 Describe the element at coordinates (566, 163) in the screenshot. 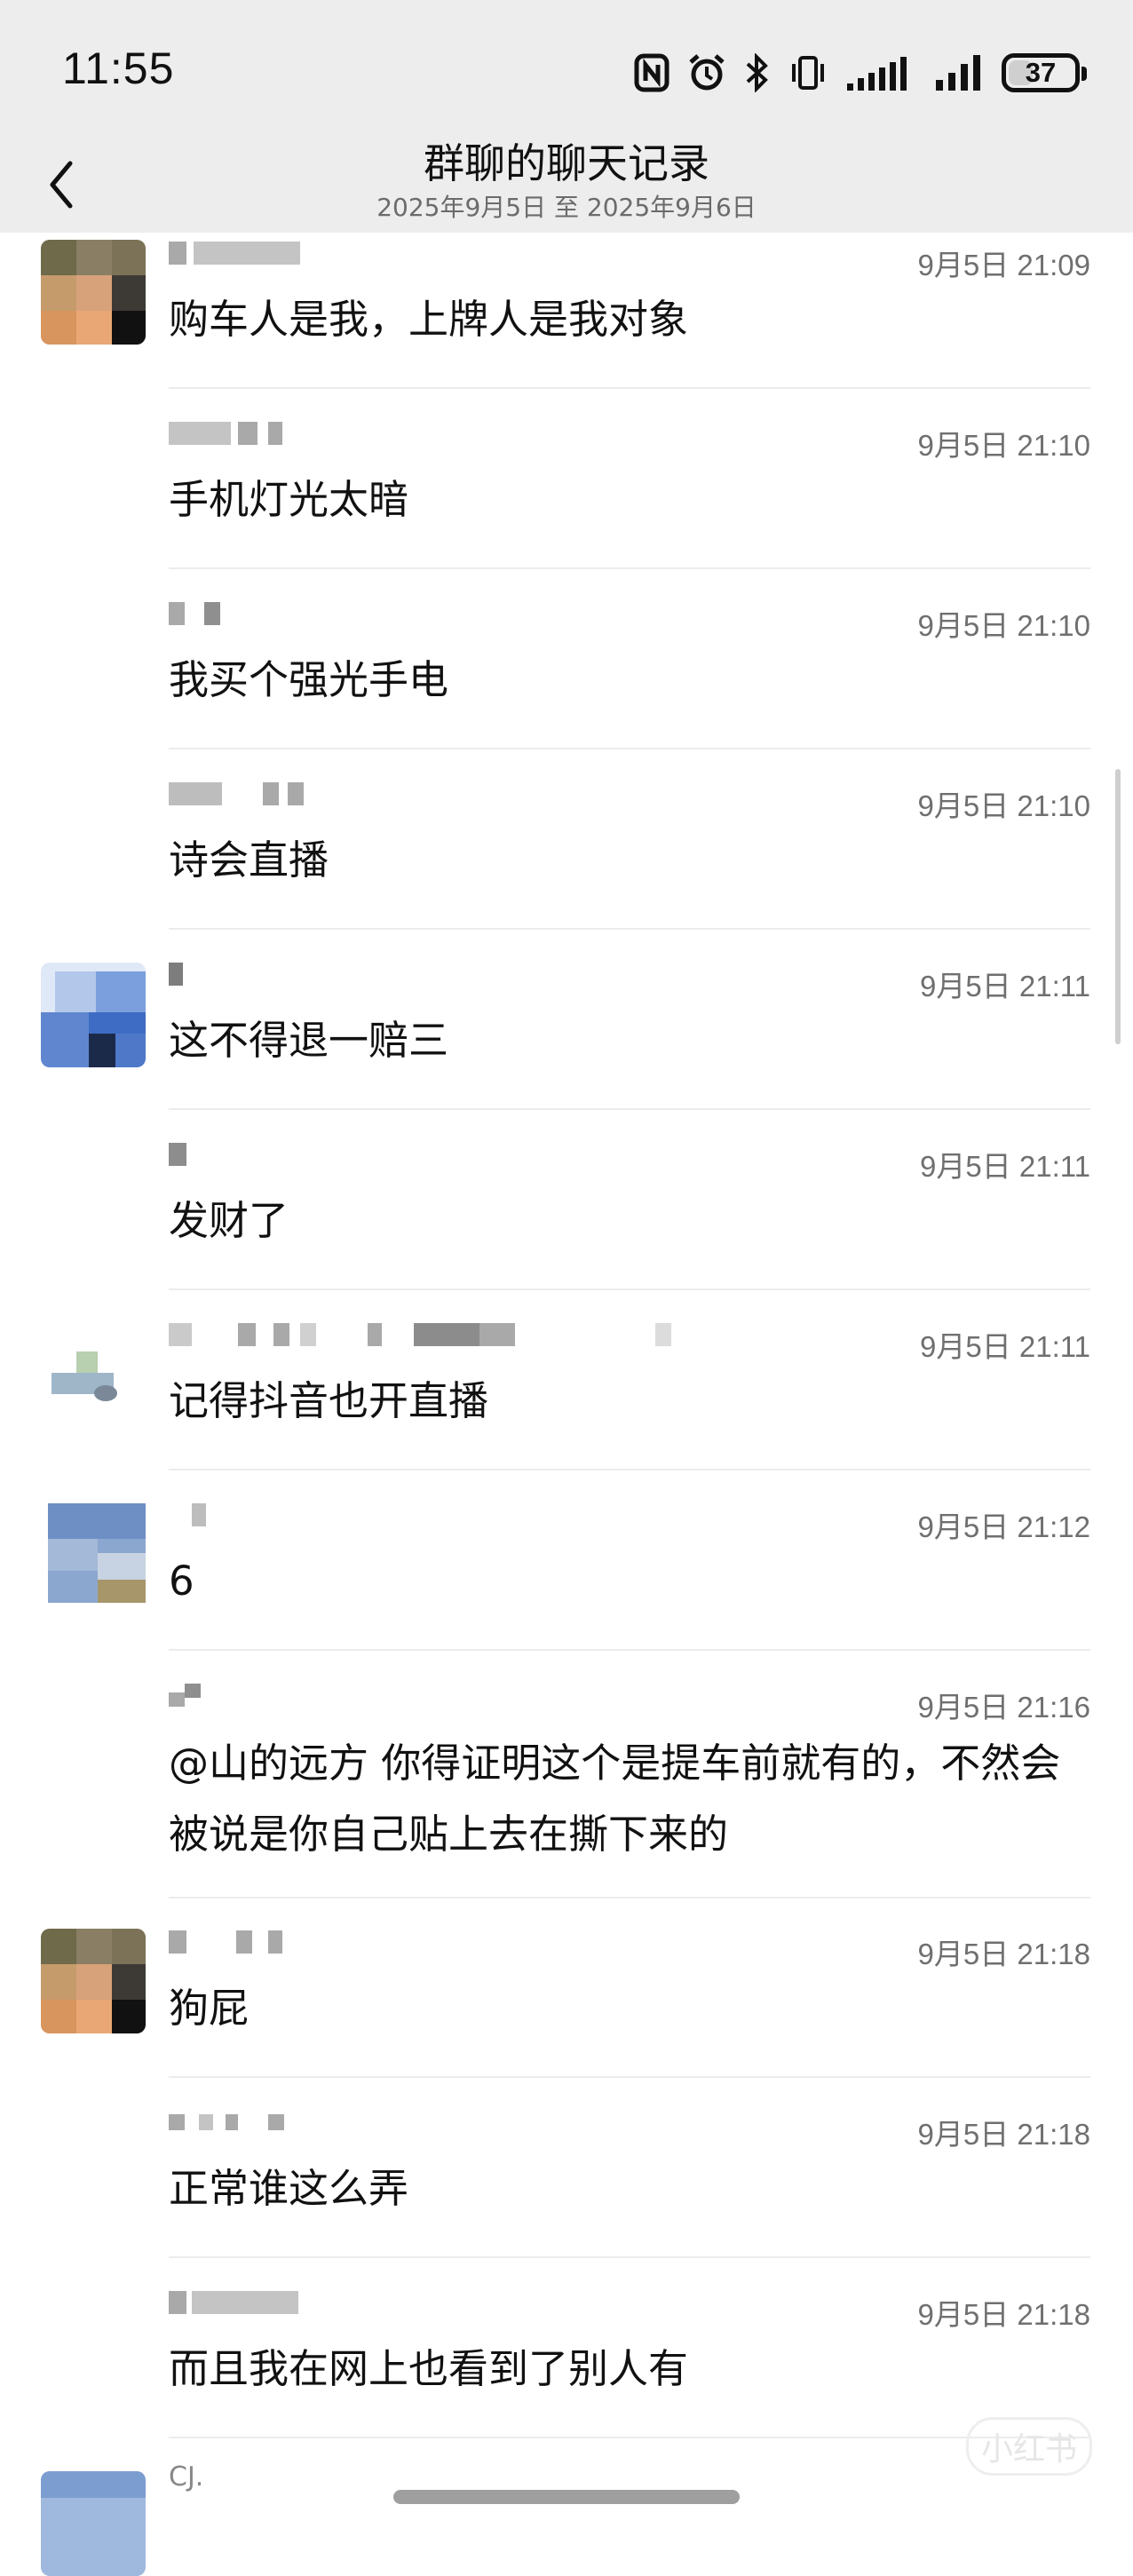

I see `page-title: 群聊的聊天记录` at that location.